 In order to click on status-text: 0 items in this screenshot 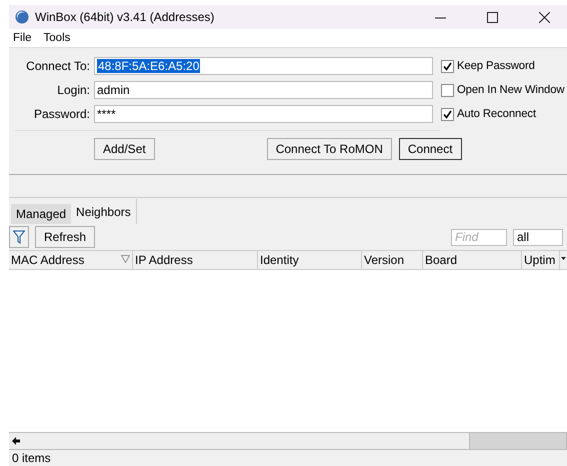, I will do `click(31, 458)`.